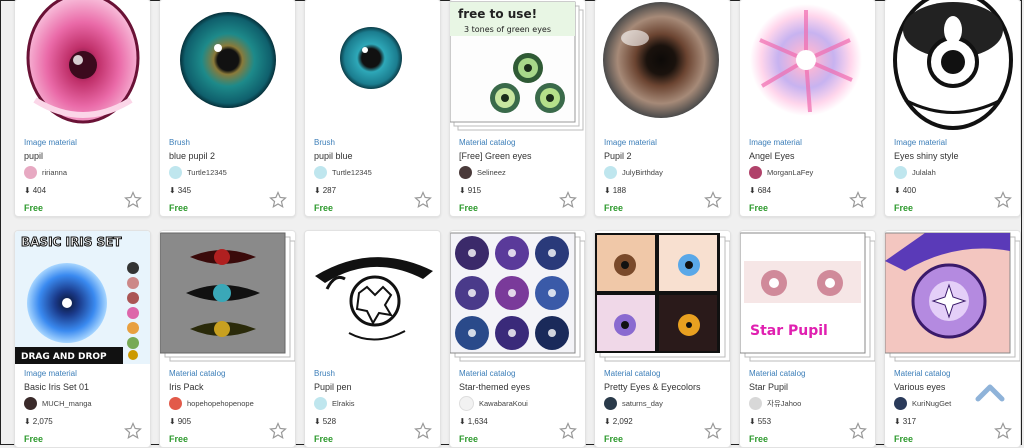  I want to click on author-name: KuriNugGet, so click(932, 403).